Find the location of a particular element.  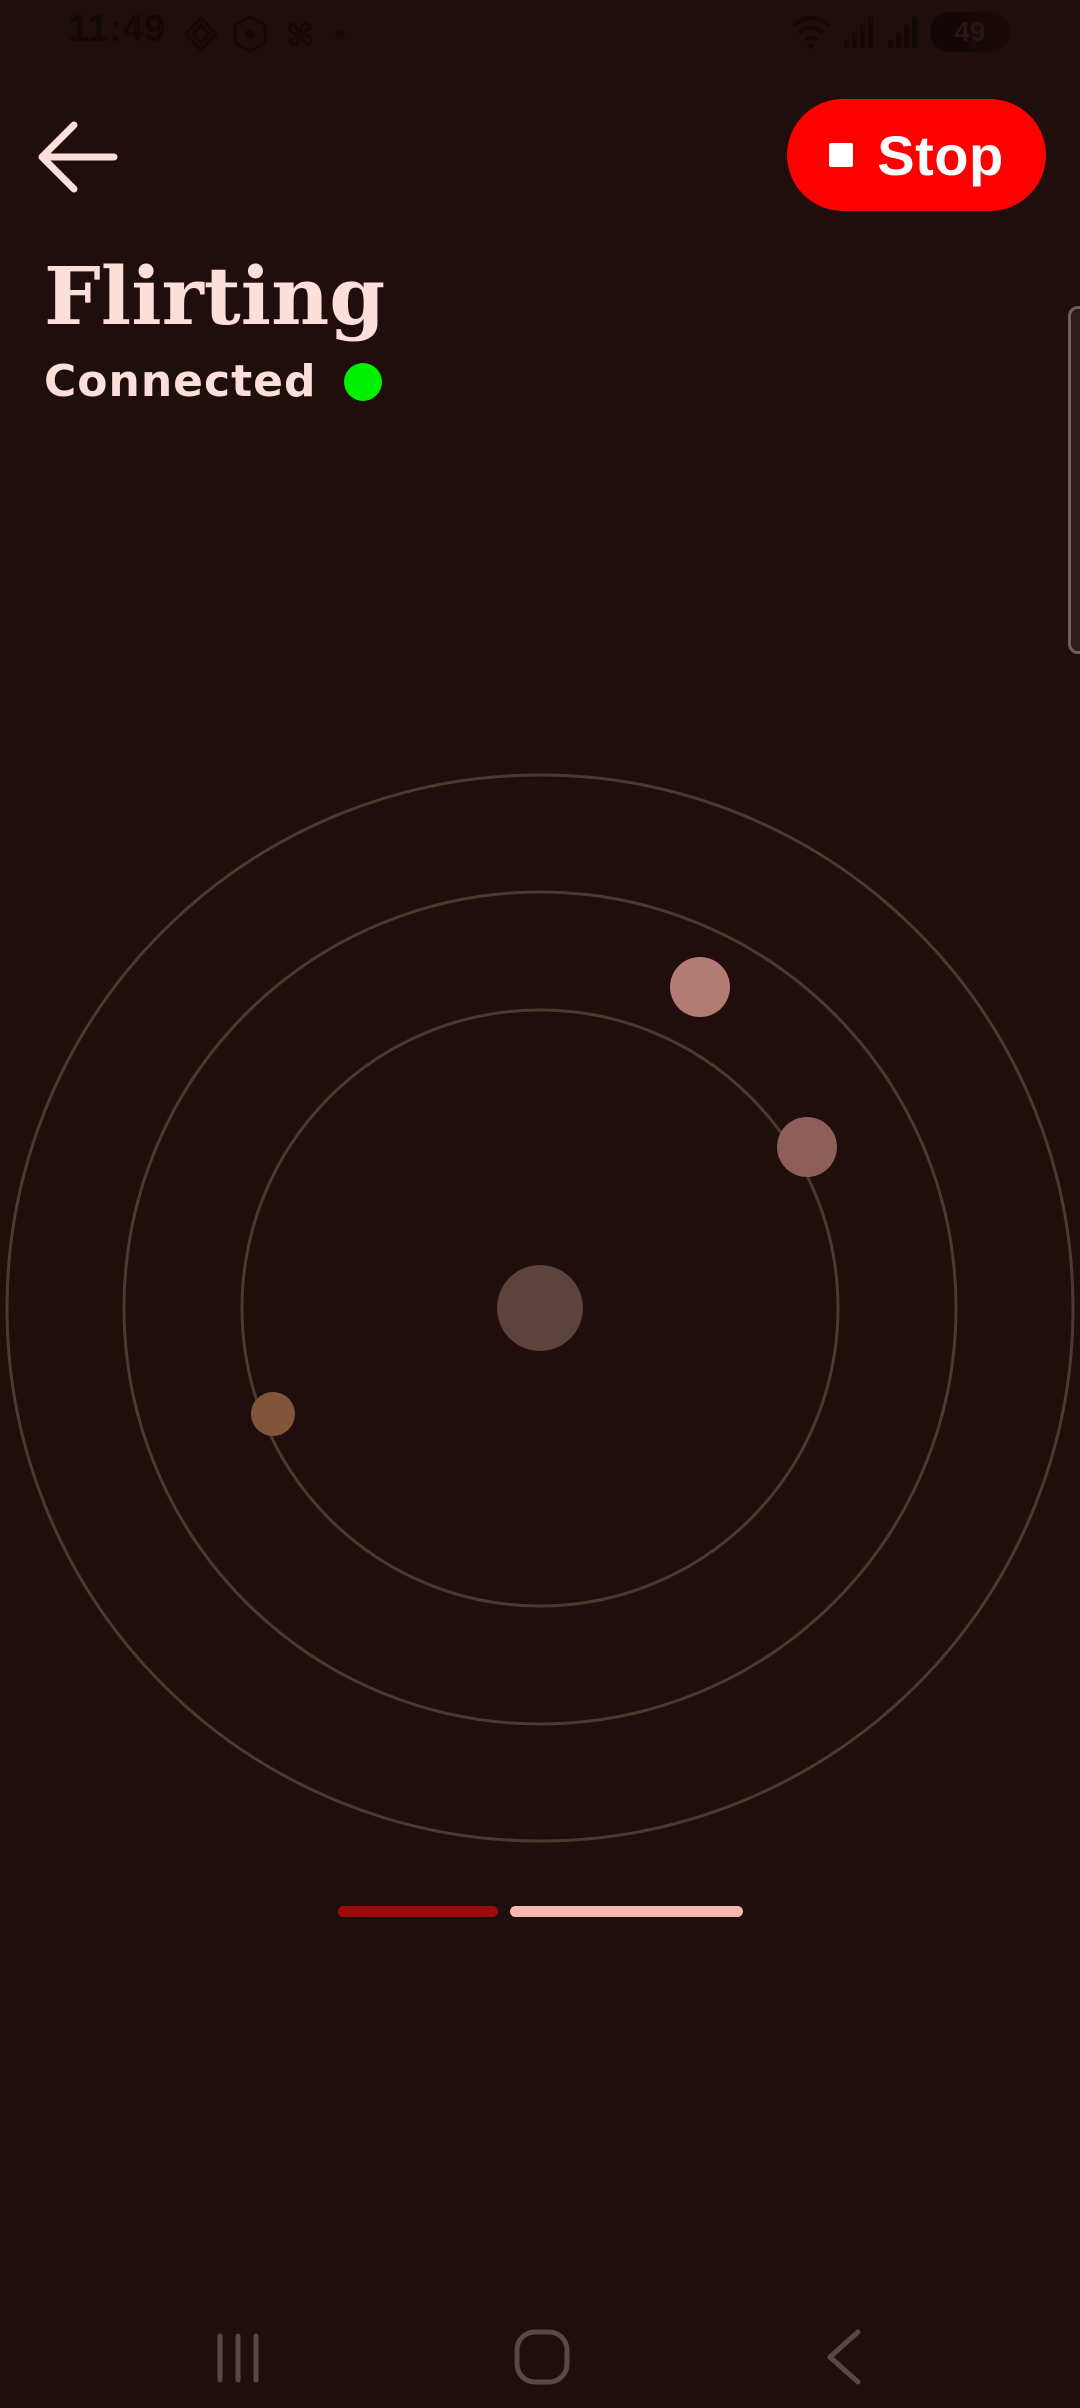

page-title: Flirting is located at coordinates (215, 296).